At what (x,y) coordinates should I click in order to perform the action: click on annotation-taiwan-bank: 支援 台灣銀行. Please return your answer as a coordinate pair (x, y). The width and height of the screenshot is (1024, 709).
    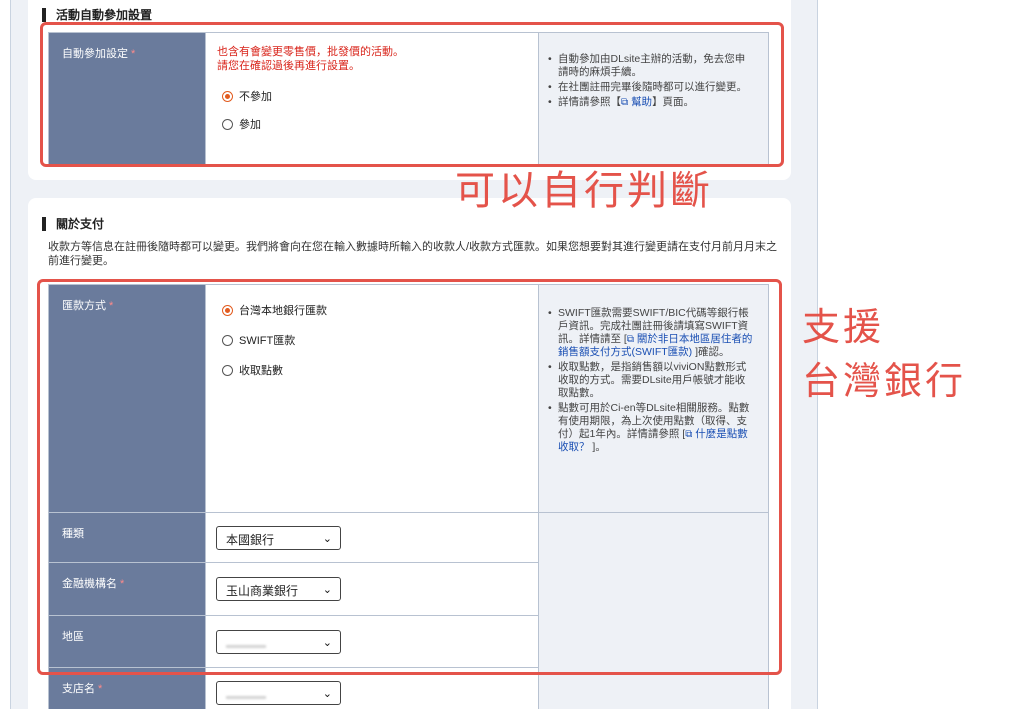
    Looking at the image, I should click on (884, 354).